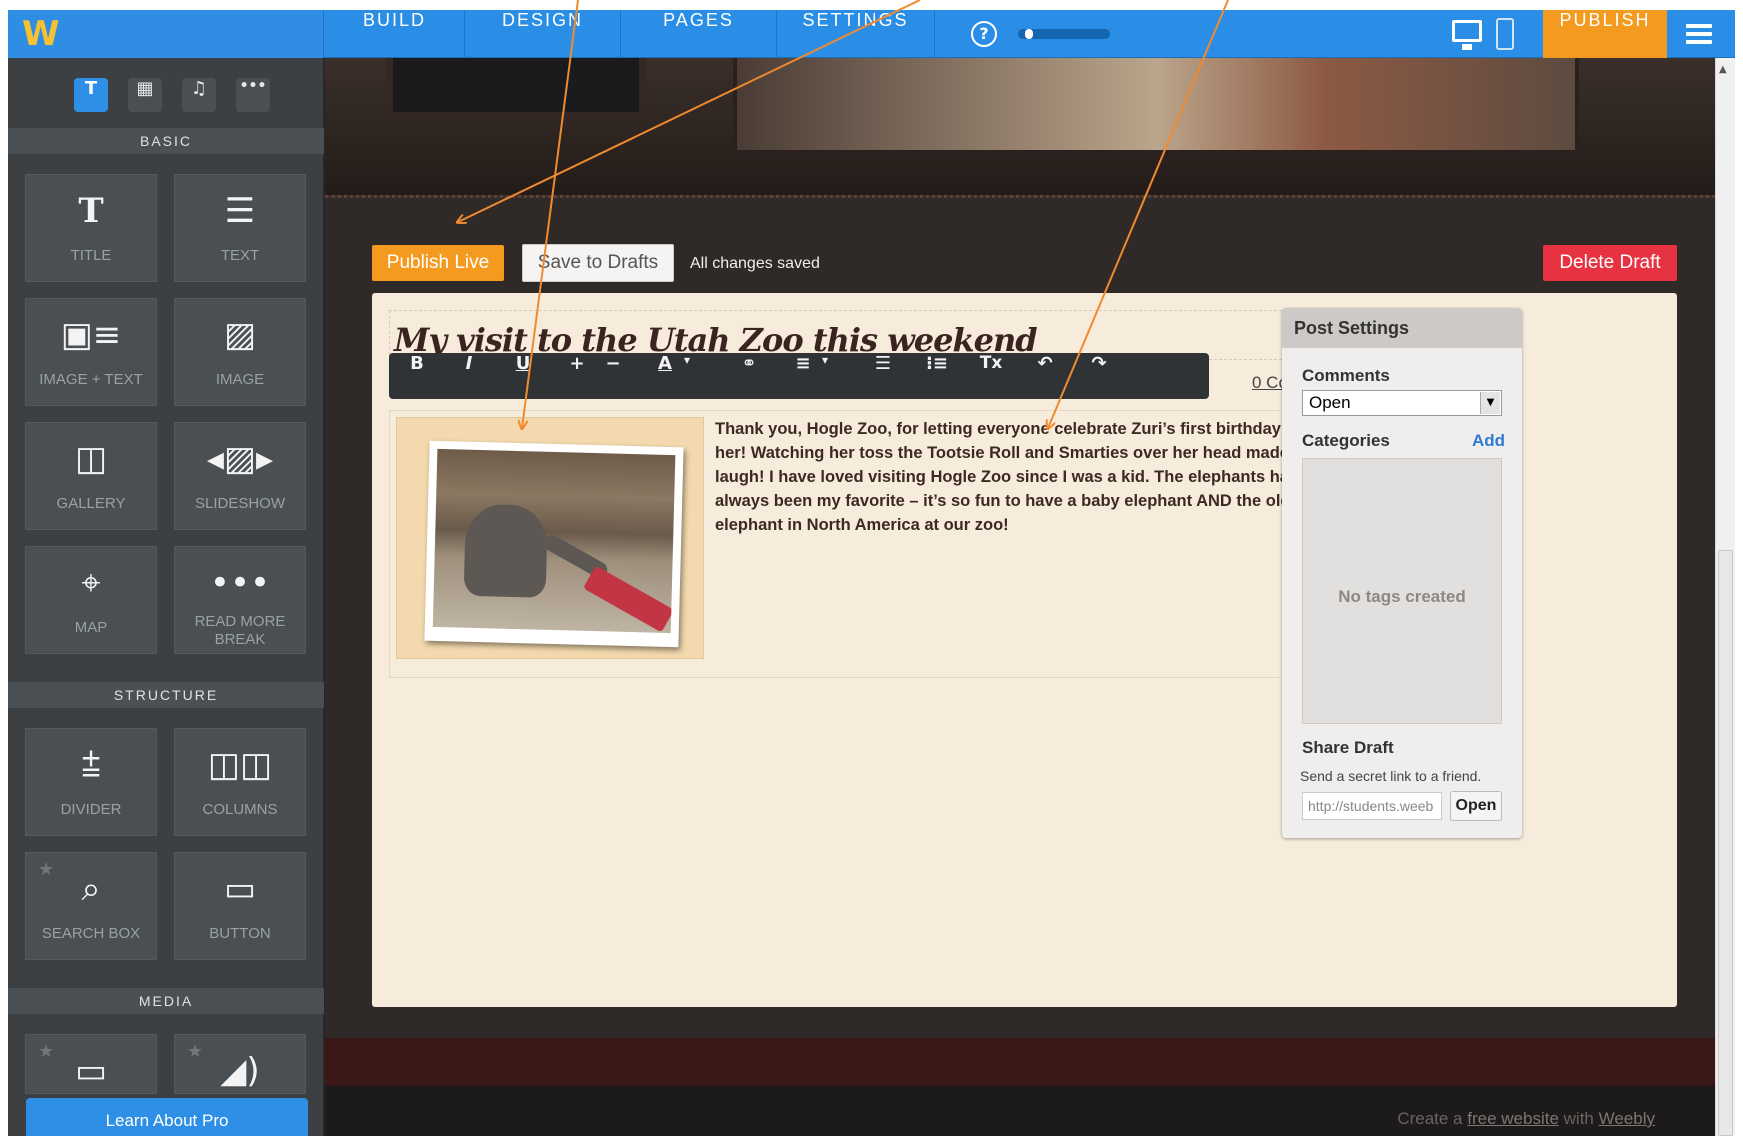 The width and height of the screenshot is (1743, 1136). I want to click on element-divider: ⩲ DIVIDER, so click(91, 782).